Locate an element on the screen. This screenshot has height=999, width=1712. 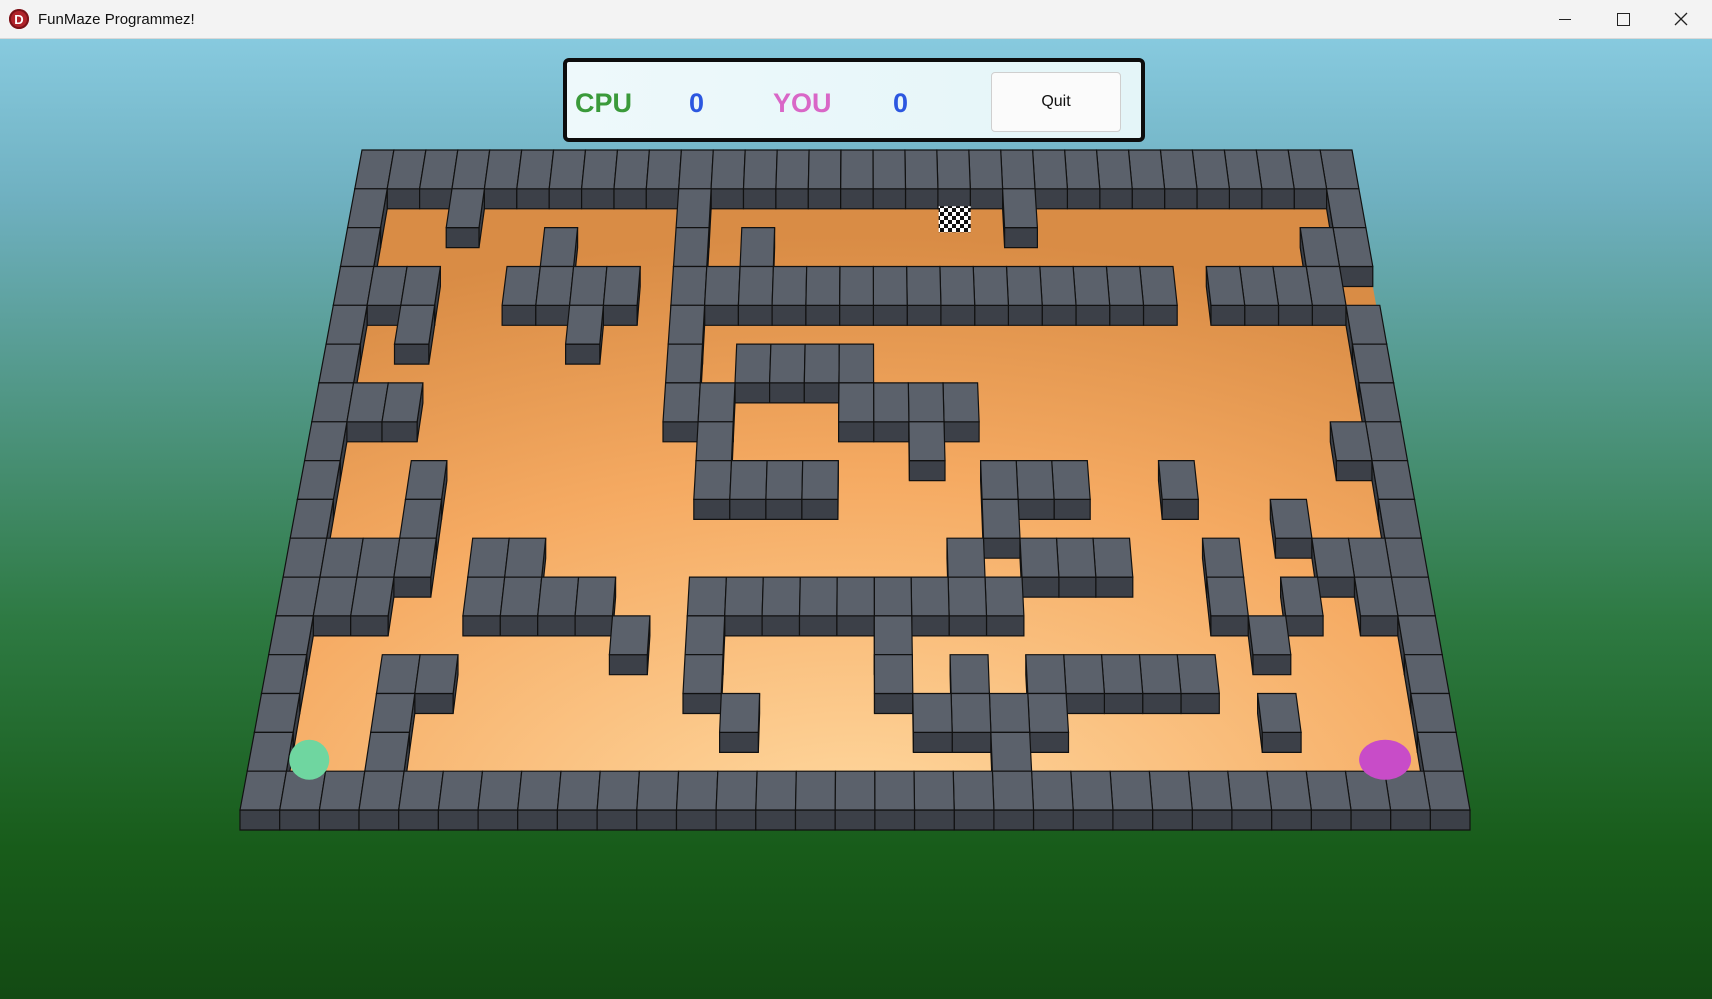
player-token is located at coordinates (1385, 759).